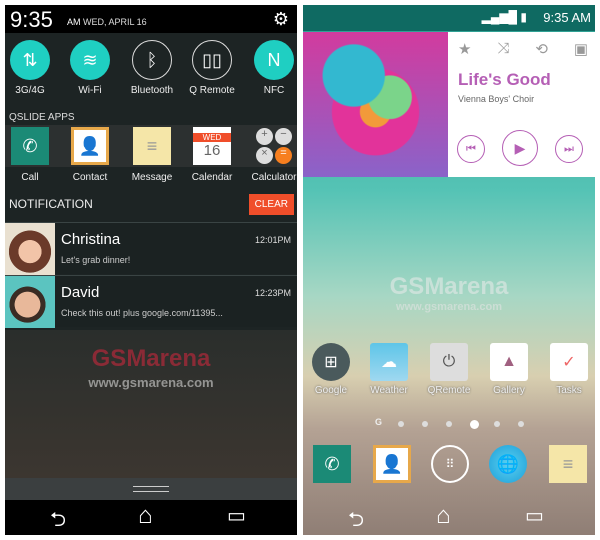 Image resolution: width=600 pixels, height=540 pixels. Describe the element at coordinates (51, 204) in the screenshot. I see `notification-title: NOTIFICATION` at that location.